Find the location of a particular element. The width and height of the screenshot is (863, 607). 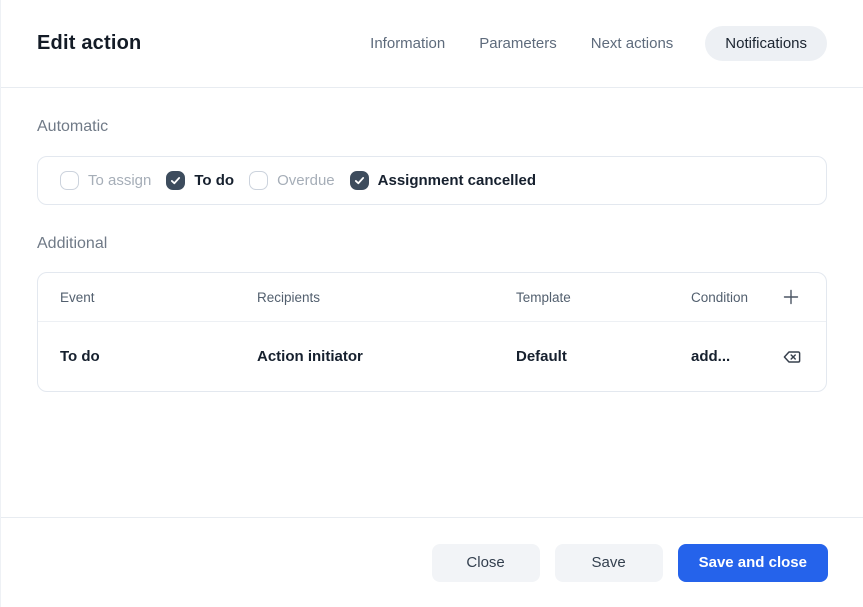

save-and-close-button: Save and close is located at coordinates (752, 562).